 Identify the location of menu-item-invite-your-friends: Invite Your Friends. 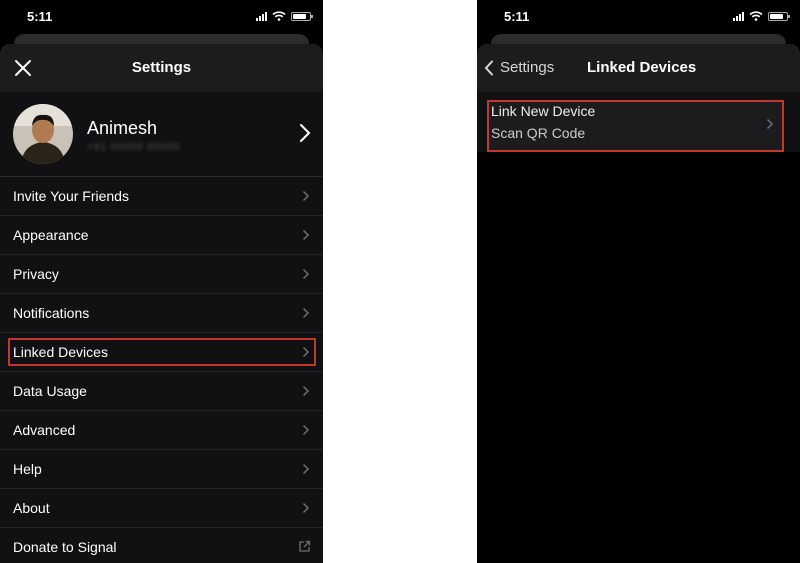
(161, 196).